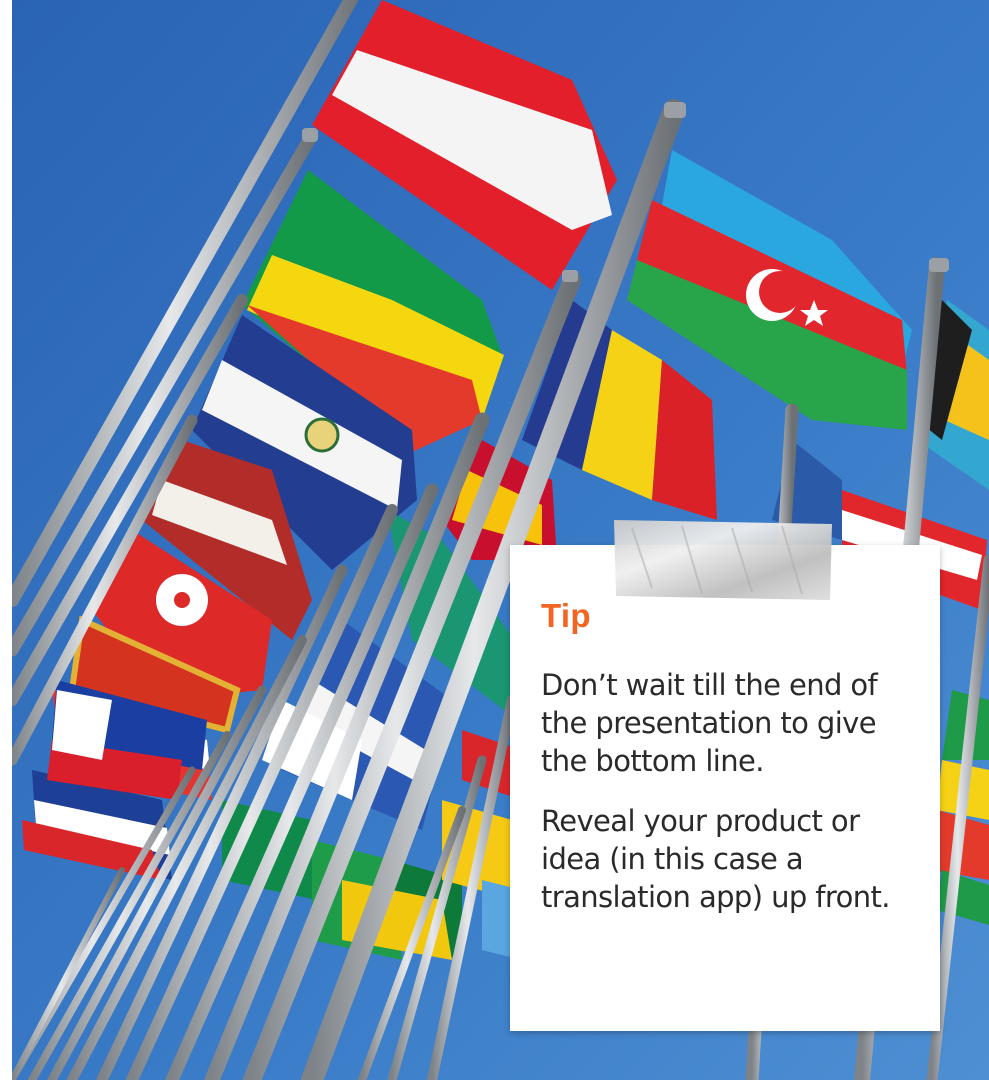  I want to click on tip-title: Tip, so click(566, 615).